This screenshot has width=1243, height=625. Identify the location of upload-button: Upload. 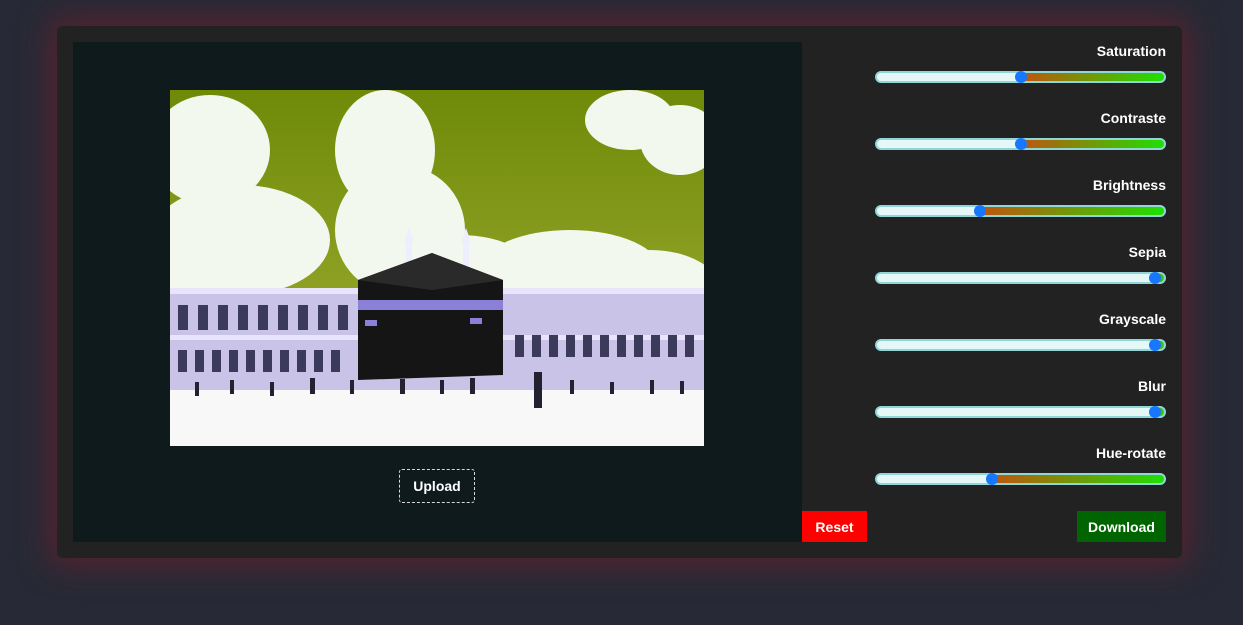
(437, 486).